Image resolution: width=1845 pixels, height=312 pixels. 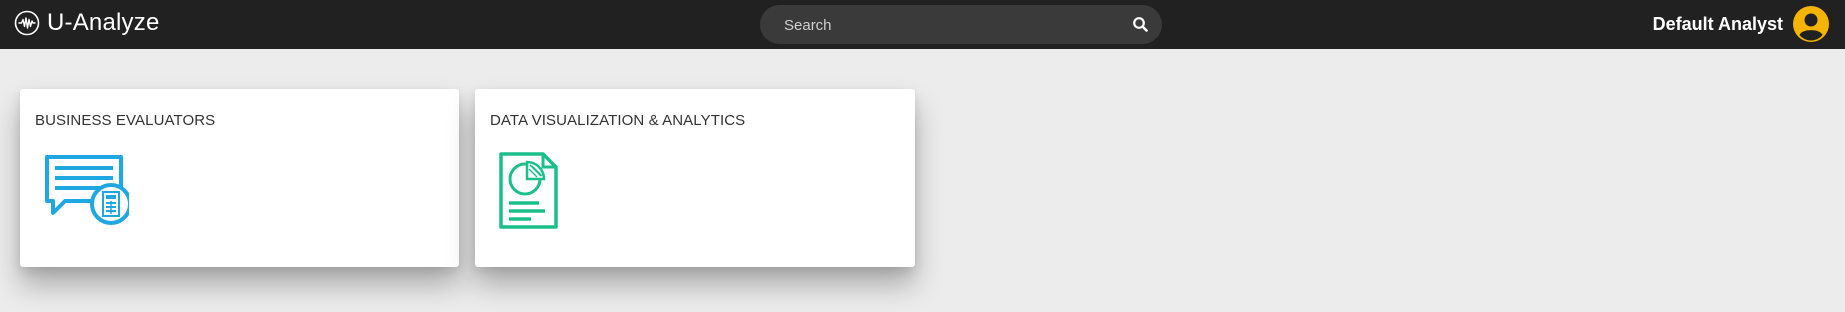 What do you see at coordinates (239, 178) in the screenshot?
I see `card-business-evaluators: BUSINESS EVALUATORS` at bounding box center [239, 178].